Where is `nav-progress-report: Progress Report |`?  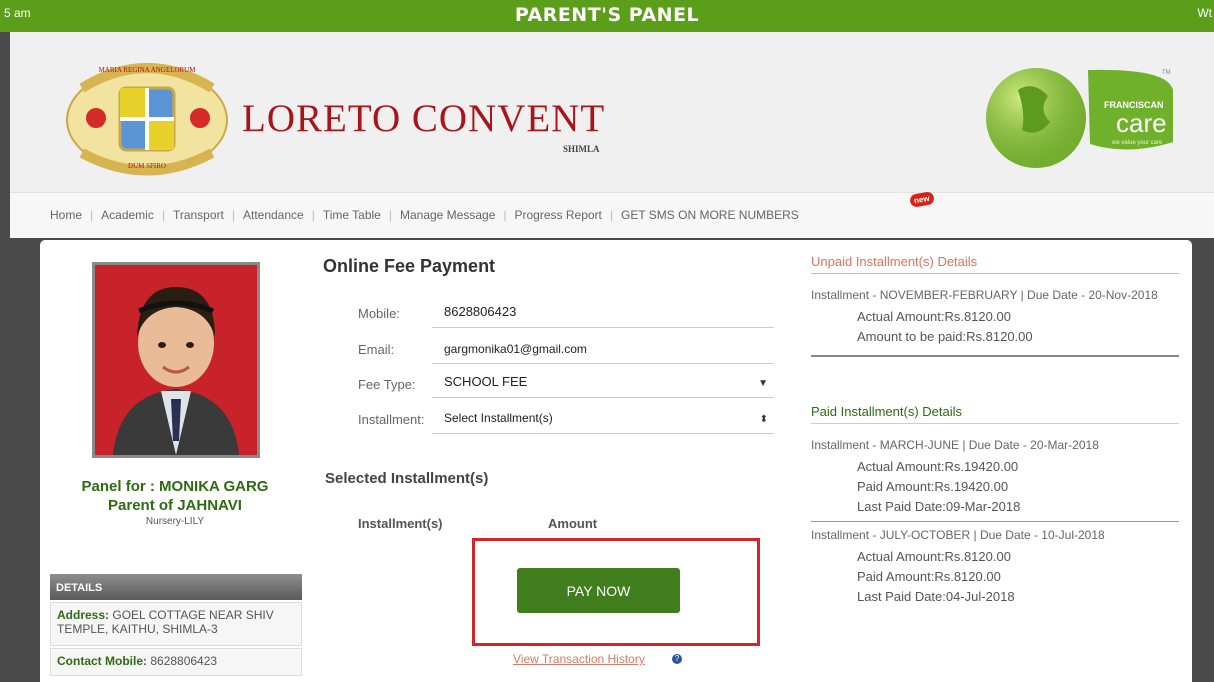 nav-progress-report: Progress Report | is located at coordinates (568, 215).